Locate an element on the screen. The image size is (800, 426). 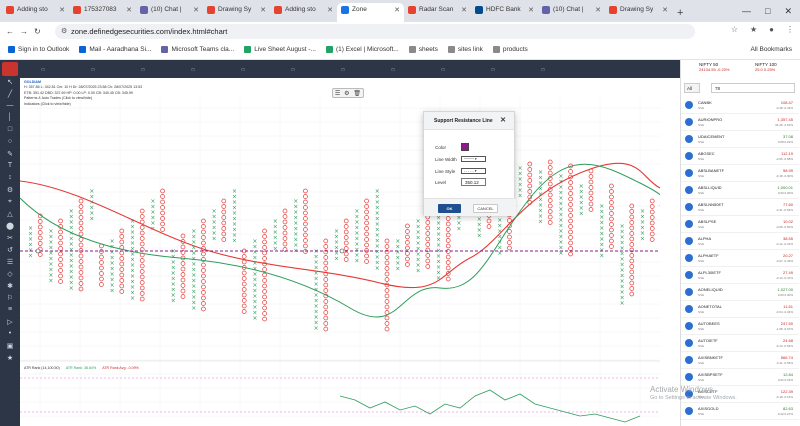
ok-button: OK is located at coordinates (449, 208).